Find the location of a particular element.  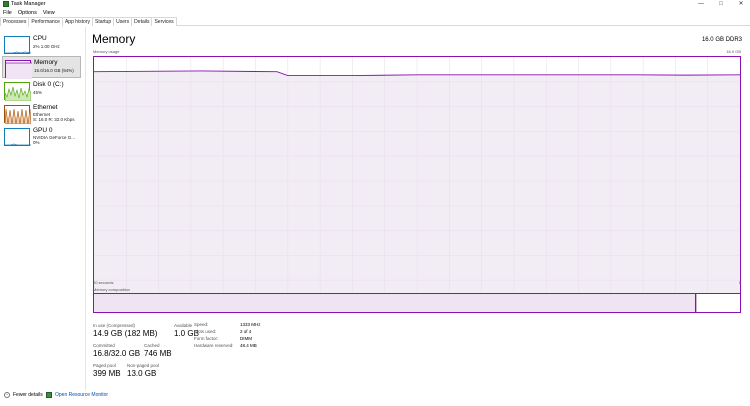

sidebar-item-memory: Memory 15.0/16.0 GB (94%) is located at coordinates (41, 67).